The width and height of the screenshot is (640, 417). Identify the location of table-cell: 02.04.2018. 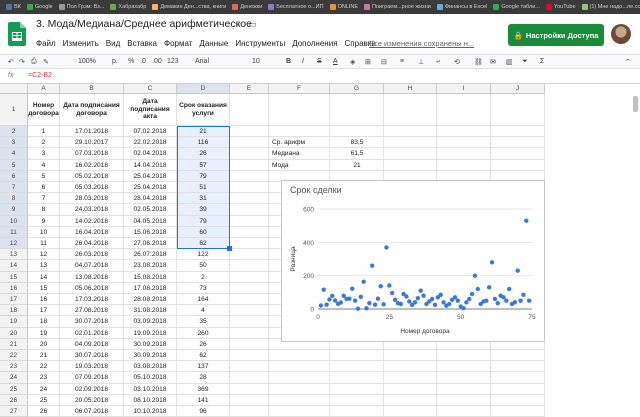
(150, 154).